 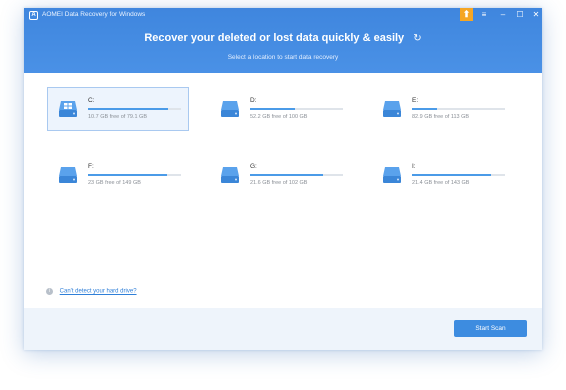 I want to click on close-button: ✕, so click(x=535, y=15).